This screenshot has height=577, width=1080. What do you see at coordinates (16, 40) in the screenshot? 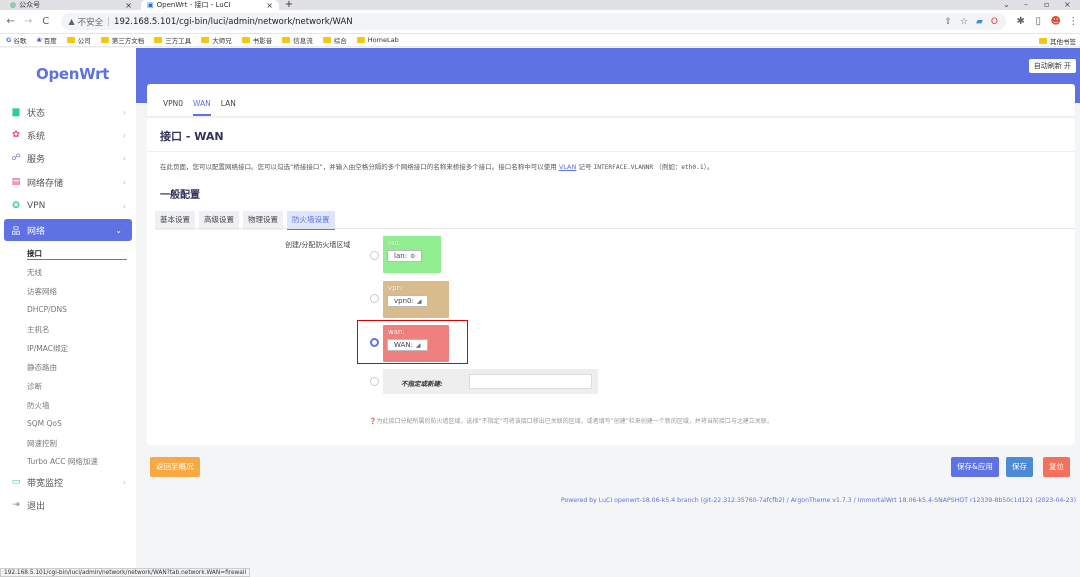
I see `bookmark-google: G 谷歌` at bounding box center [16, 40].